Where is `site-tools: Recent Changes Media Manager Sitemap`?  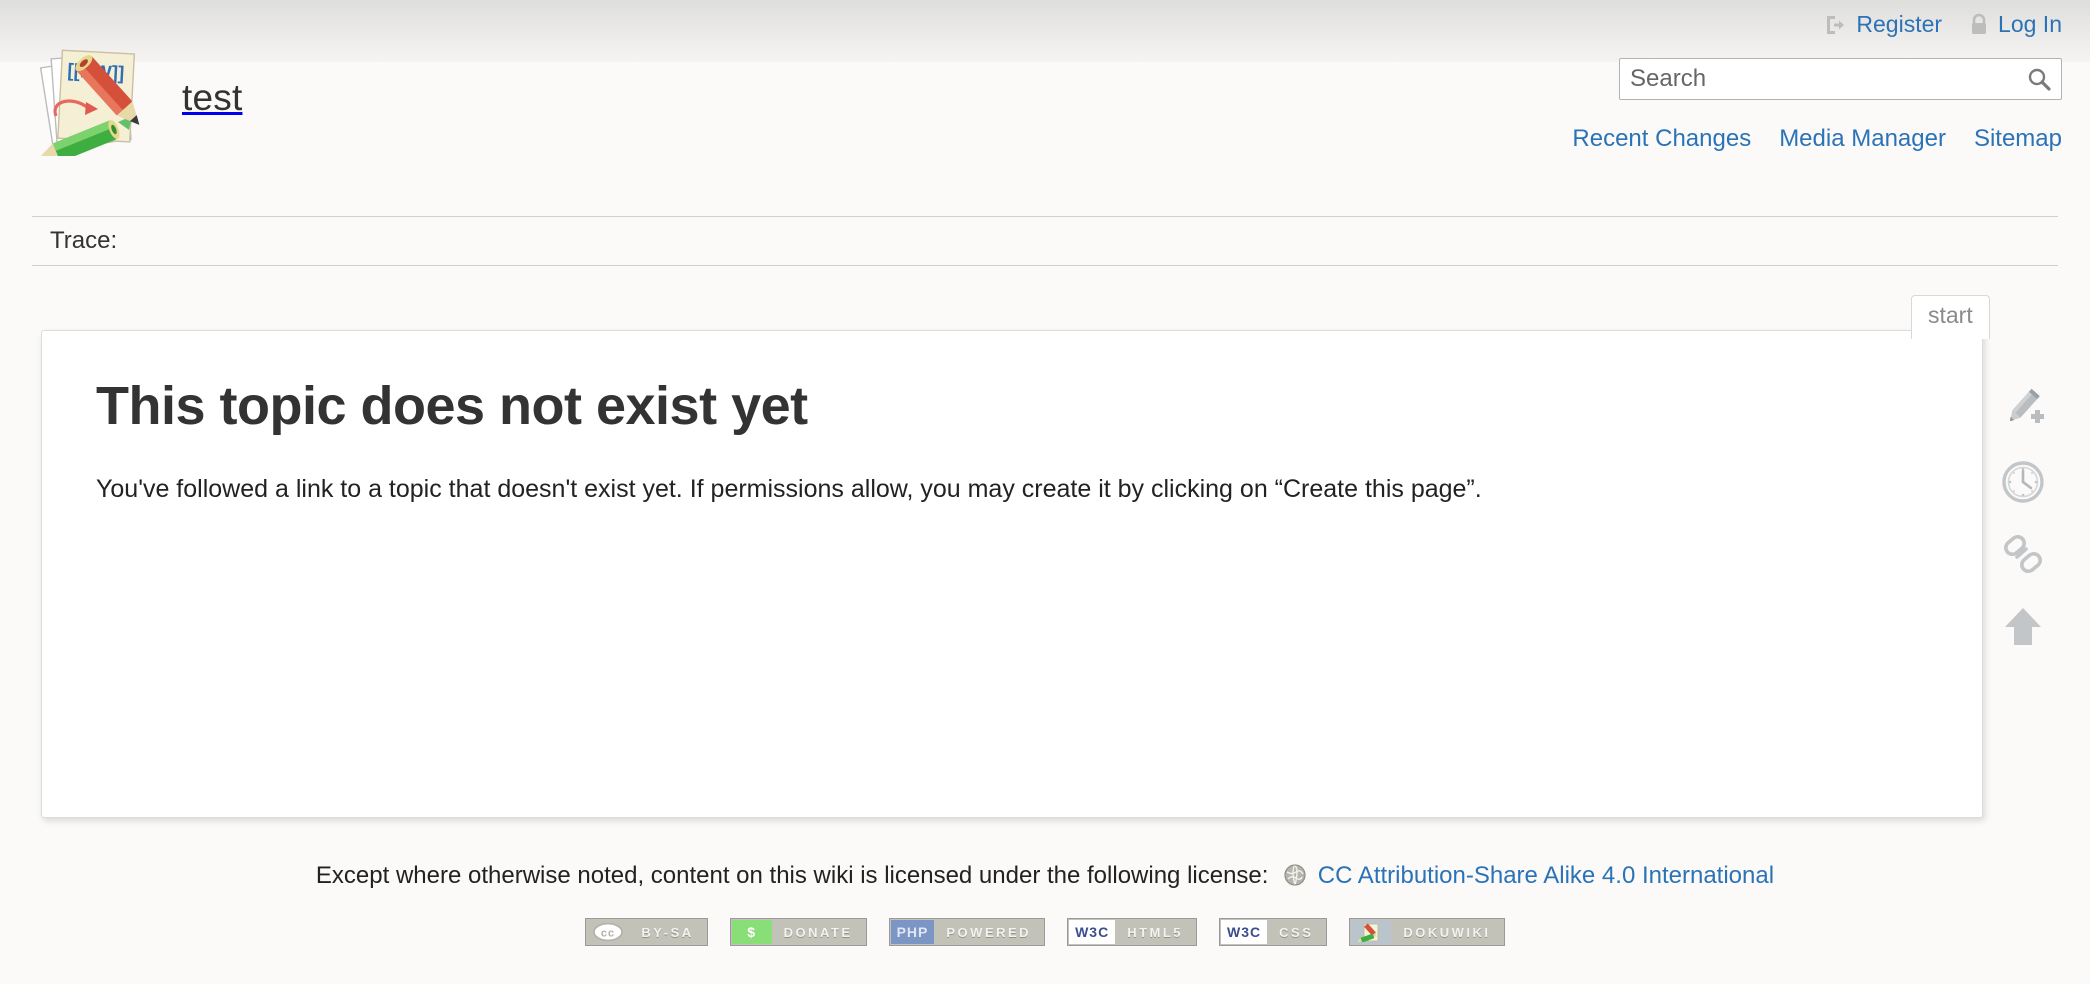
site-tools: Recent Changes Media Manager Sitemap is located at coordinates (1817, 139).